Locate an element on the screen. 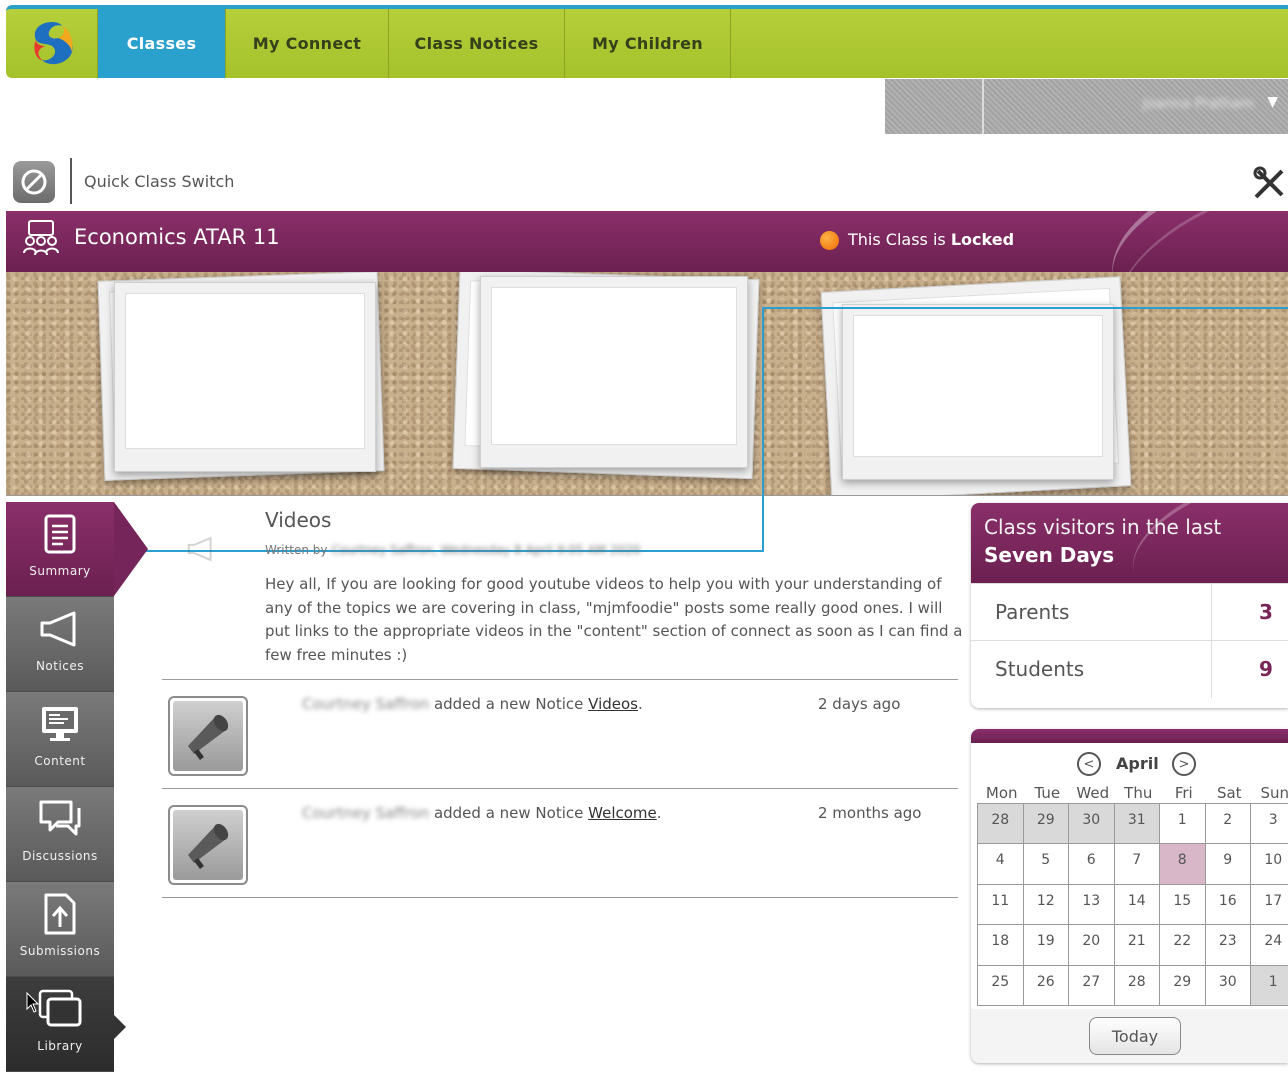 This screenshot has height=1072, width=1288. calendar-day: 7 is located at coordinates (1137, 864).